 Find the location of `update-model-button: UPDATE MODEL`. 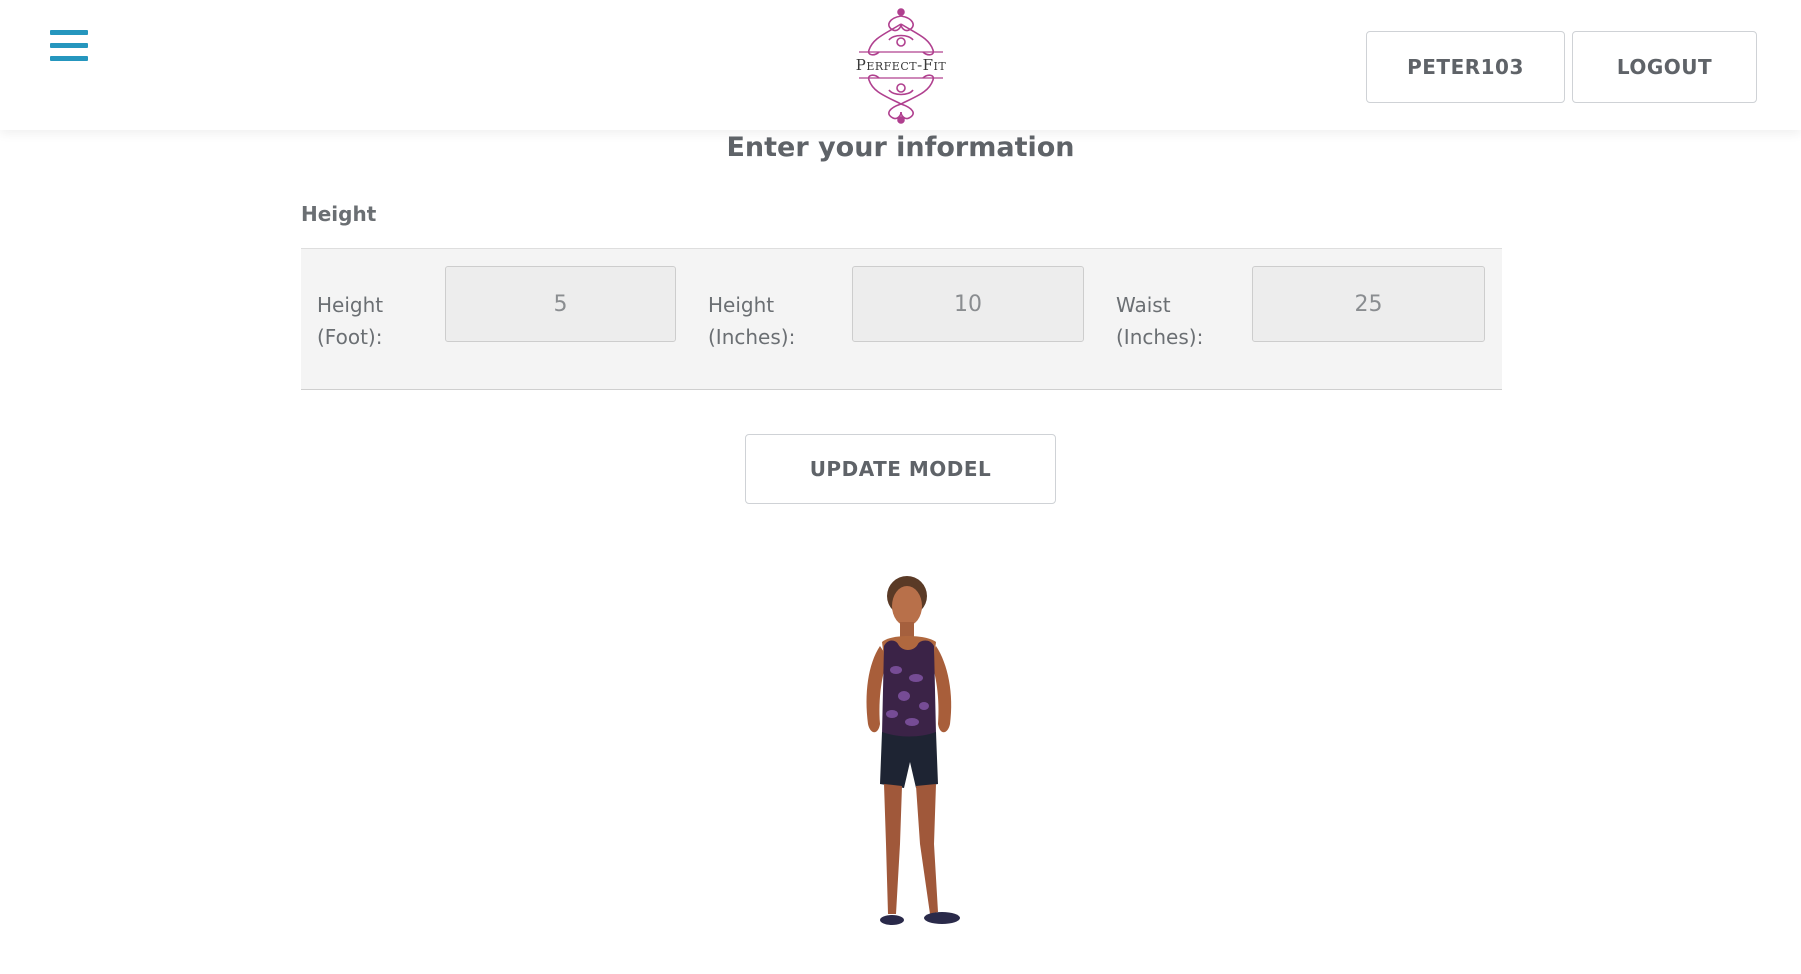

update-model-button: UPDATE MODEL is located at coordinates (900, 469).